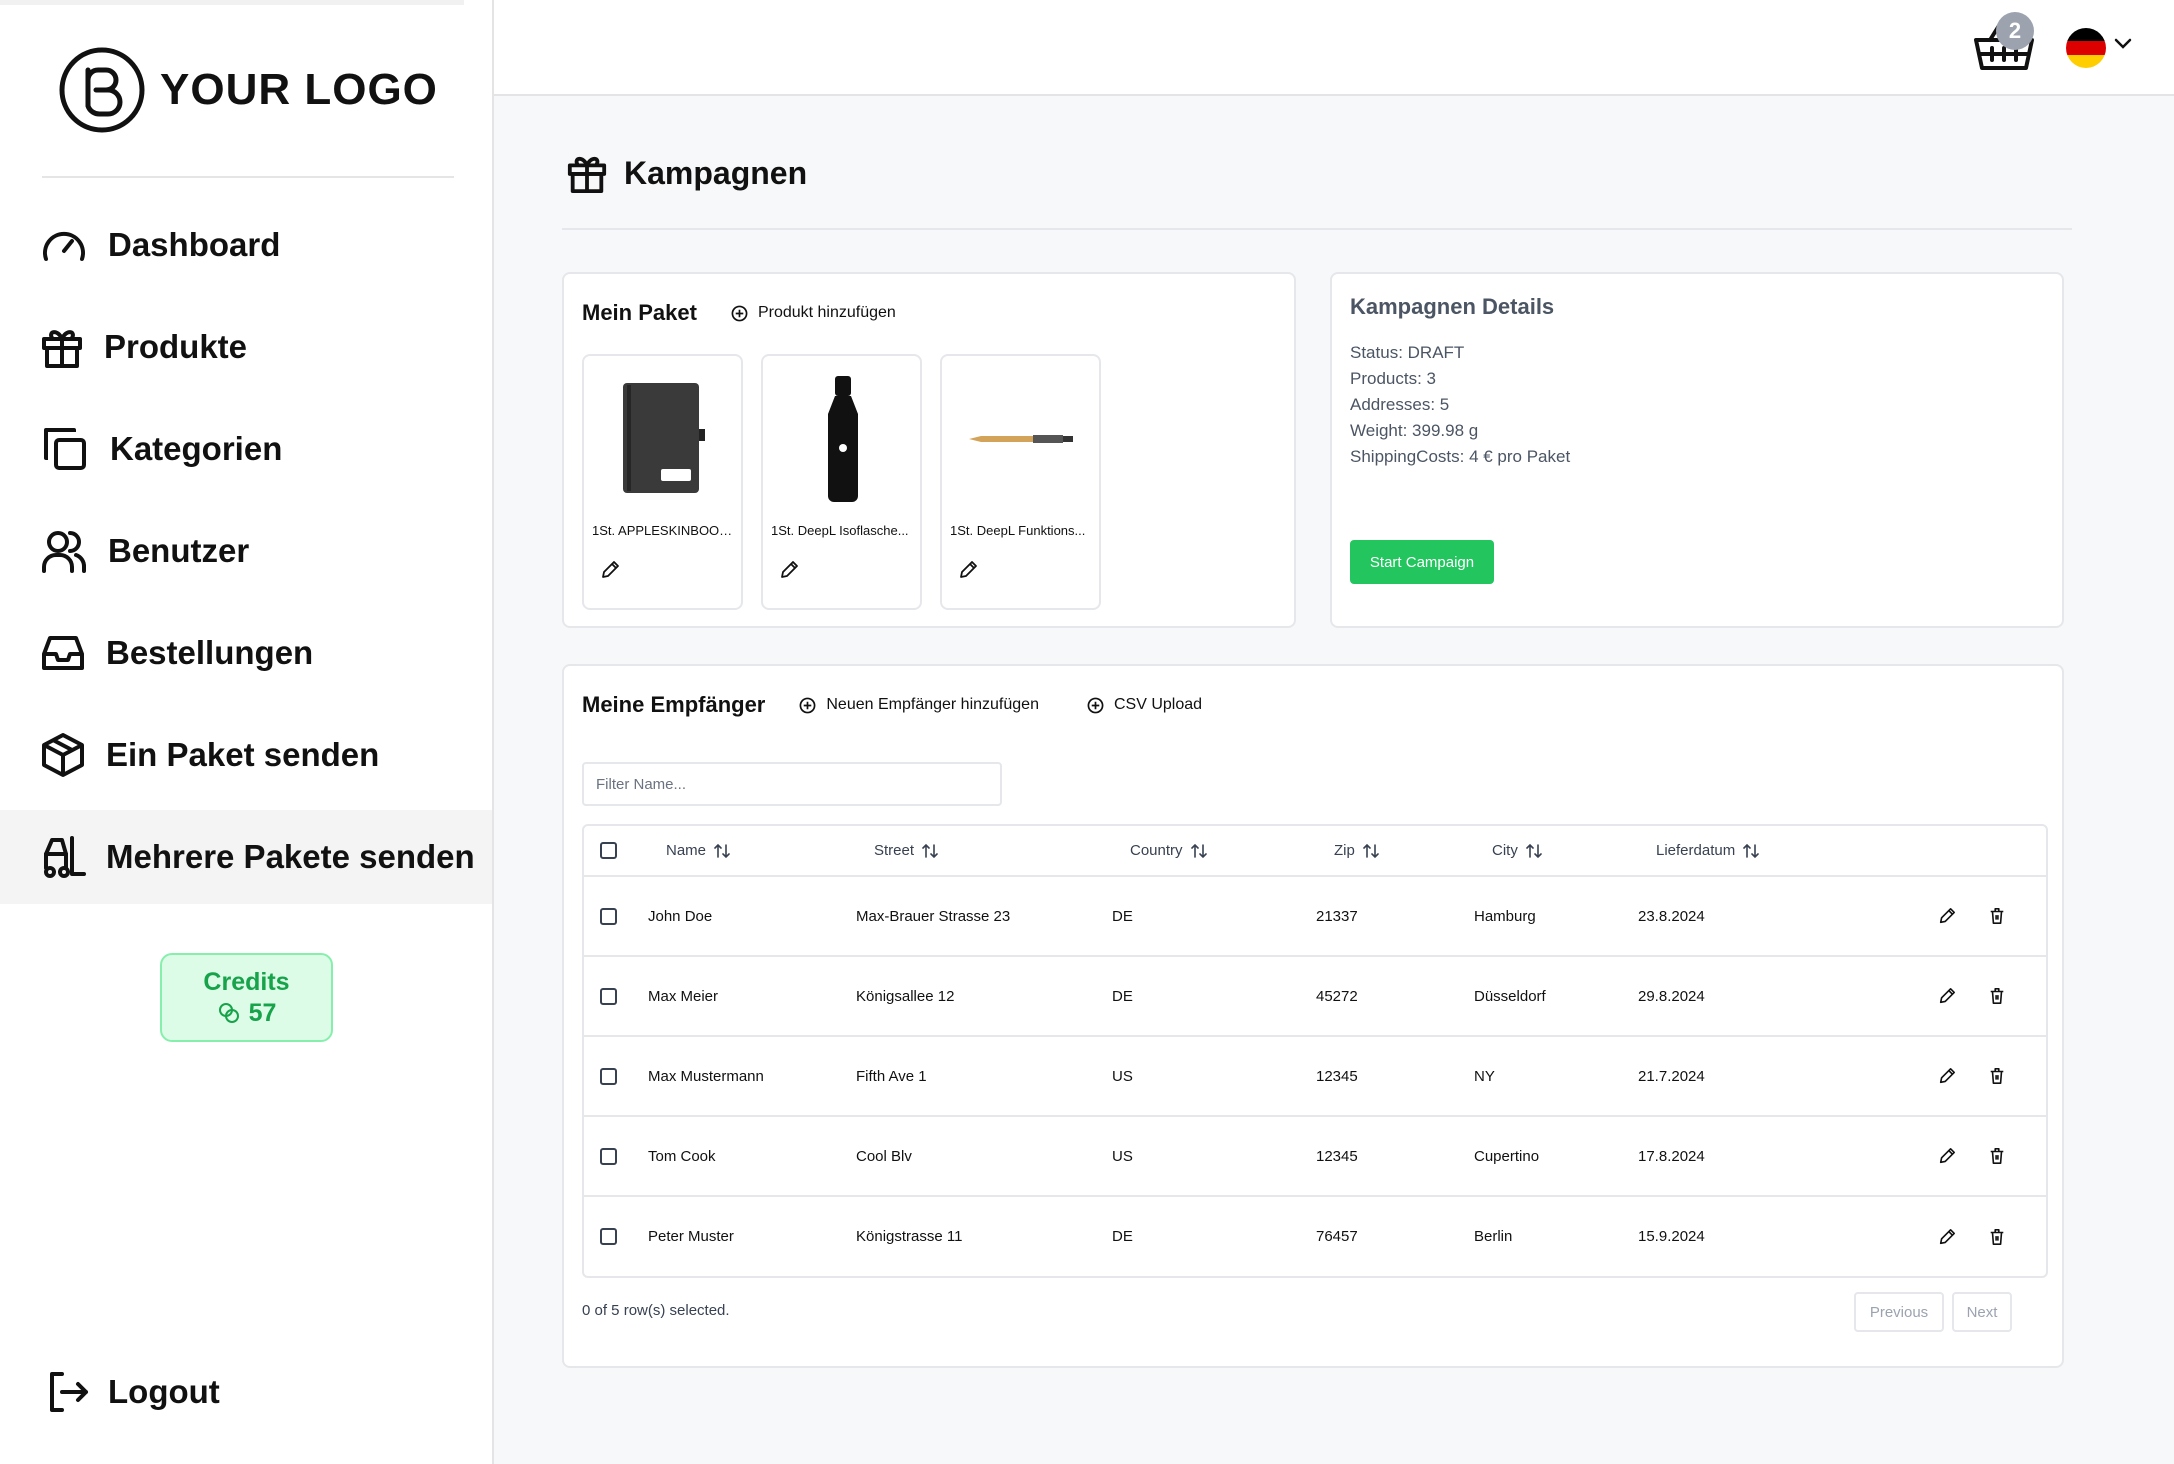 The image size is (2174, 1464). I want to click on sidebar-item-produkte: Produkte, so click(246, 347).